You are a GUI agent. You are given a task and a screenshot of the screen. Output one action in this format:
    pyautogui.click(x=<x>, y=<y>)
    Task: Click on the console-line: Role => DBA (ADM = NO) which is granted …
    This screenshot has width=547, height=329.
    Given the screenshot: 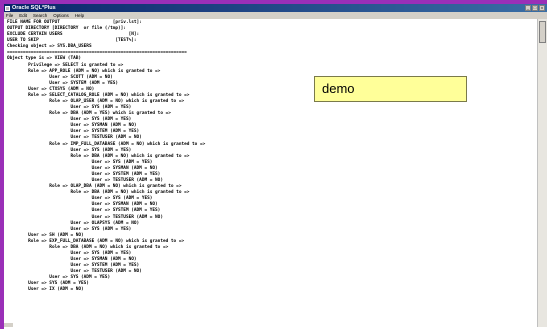 What is the action you would take?
    pyautogui.click(x=98, y=156)
    